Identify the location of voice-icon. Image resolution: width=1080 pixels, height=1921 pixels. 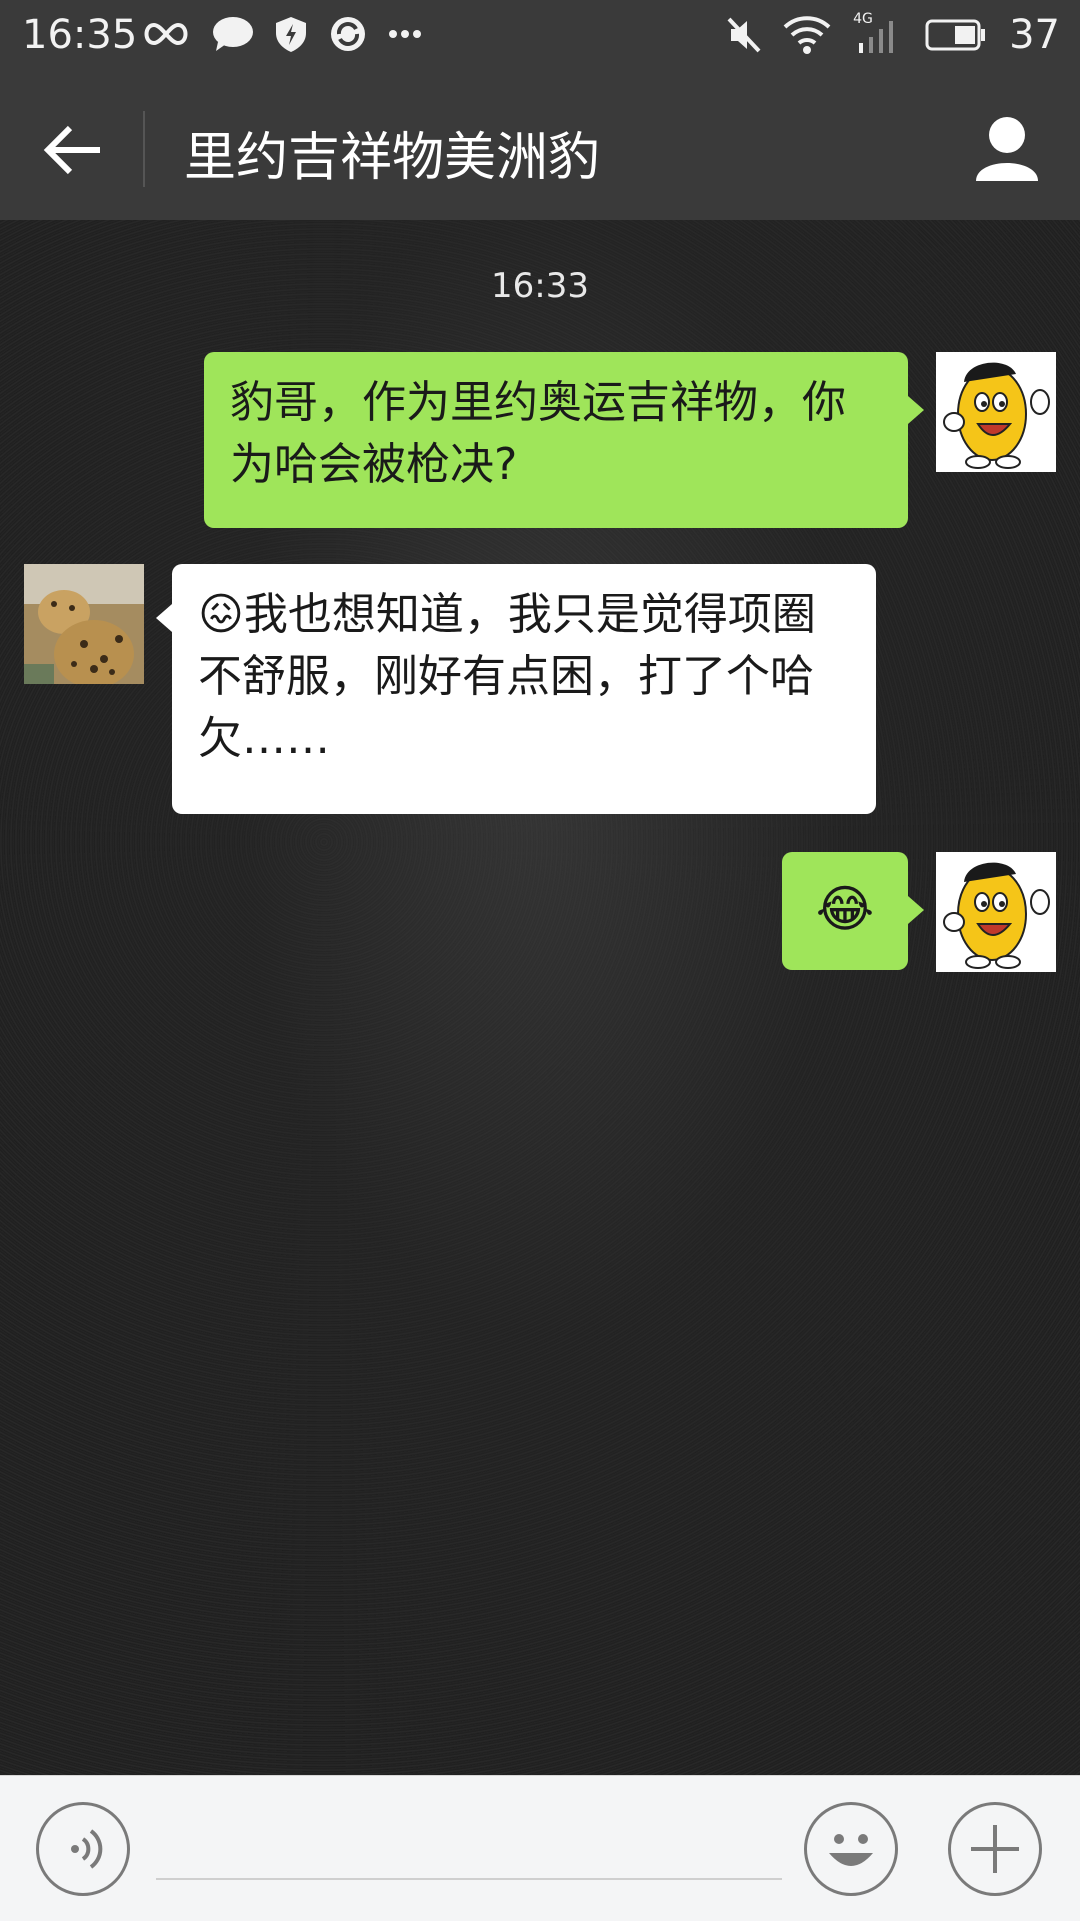
(87, 1849).